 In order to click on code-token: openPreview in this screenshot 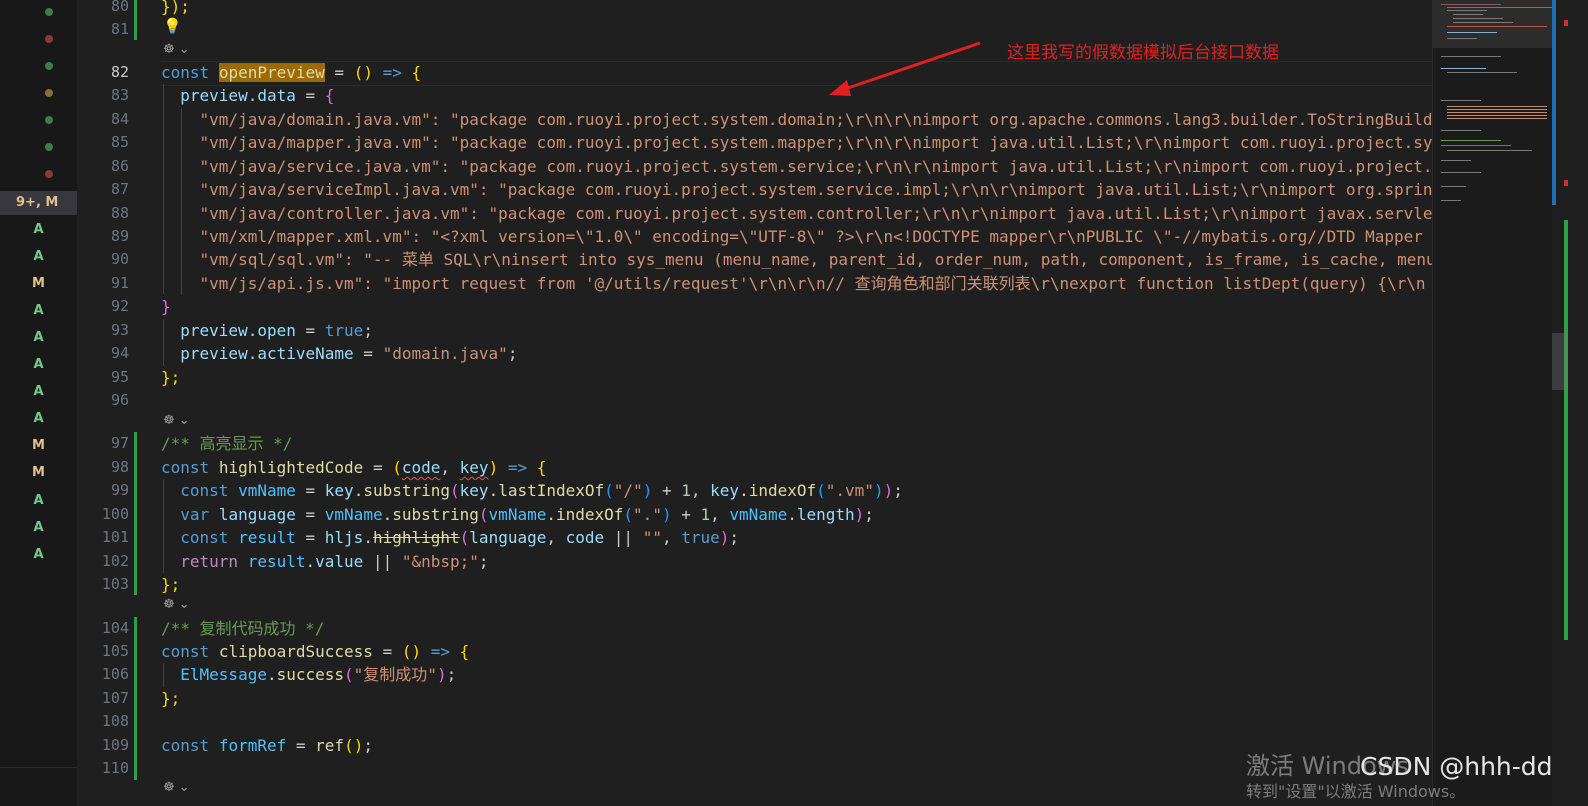, I will do `click(271, 72)`.